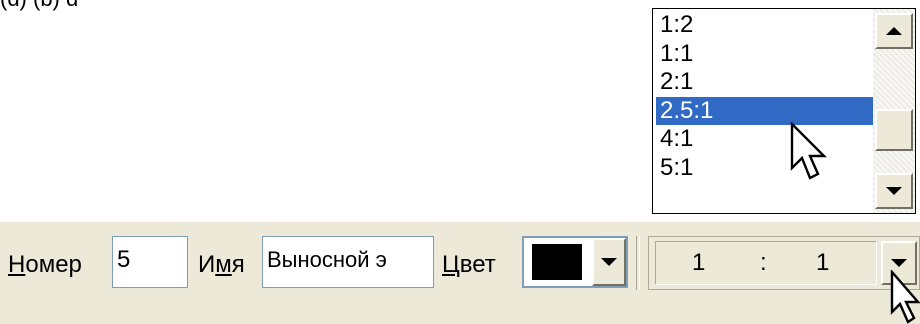  Describe the element at coordinates (894, 130) in the screenshot. I see `scrollbar-thumb` at that location.